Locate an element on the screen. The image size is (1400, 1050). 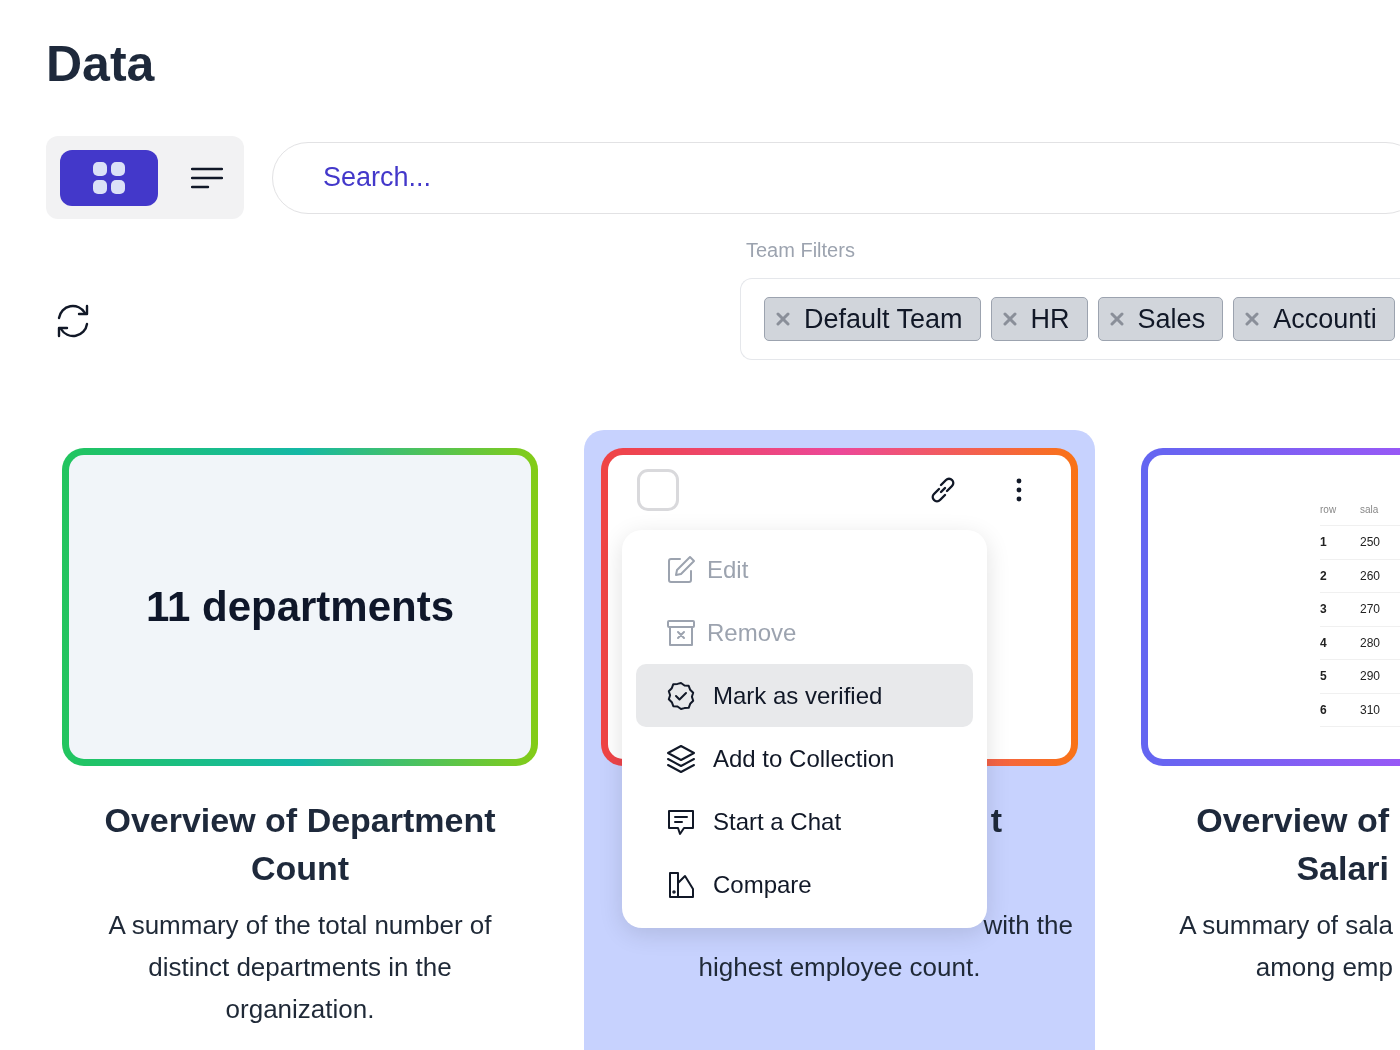
stat-value: 11 departments is located at coordinates (300, 607).